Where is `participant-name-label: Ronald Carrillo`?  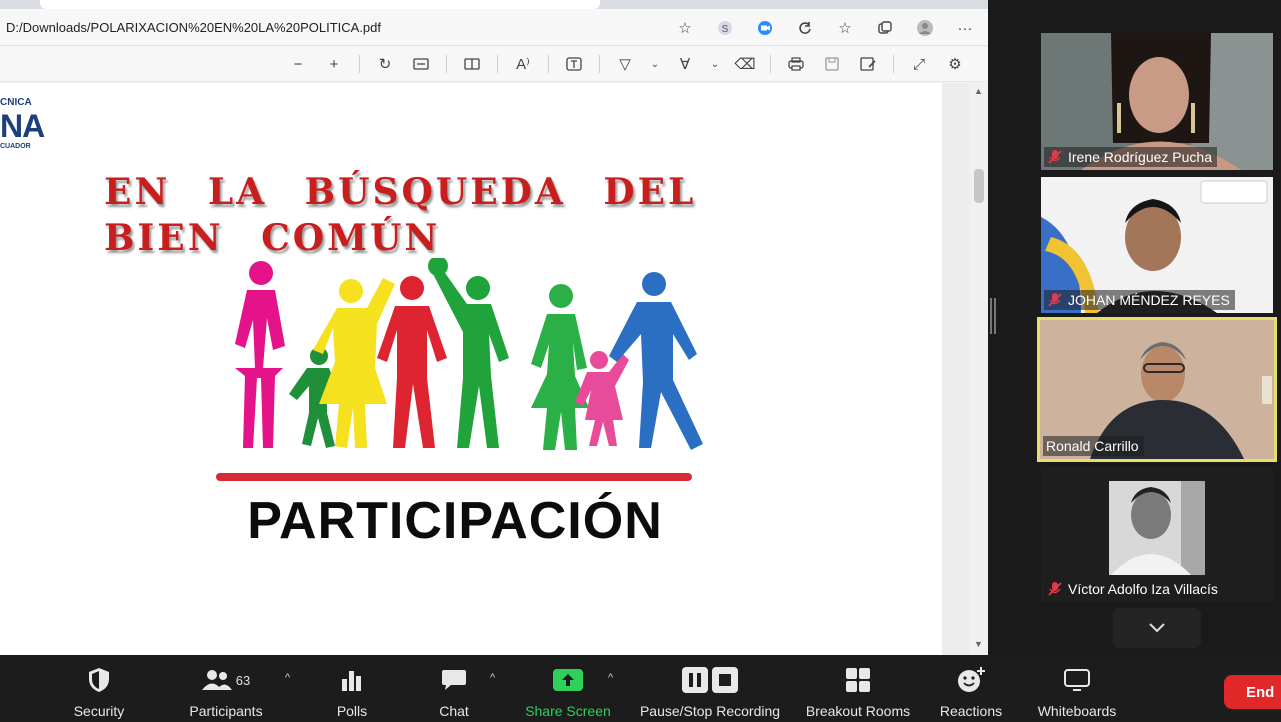
participant-name-label: Ronald Carrillo is located at coordinates (1093, 446).